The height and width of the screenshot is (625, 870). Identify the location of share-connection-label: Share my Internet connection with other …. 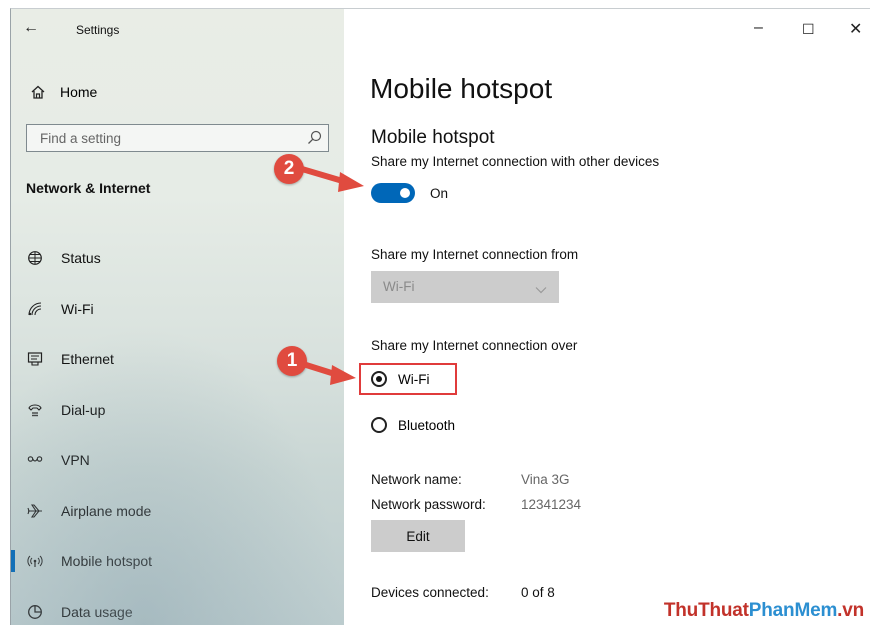
(515, 161).